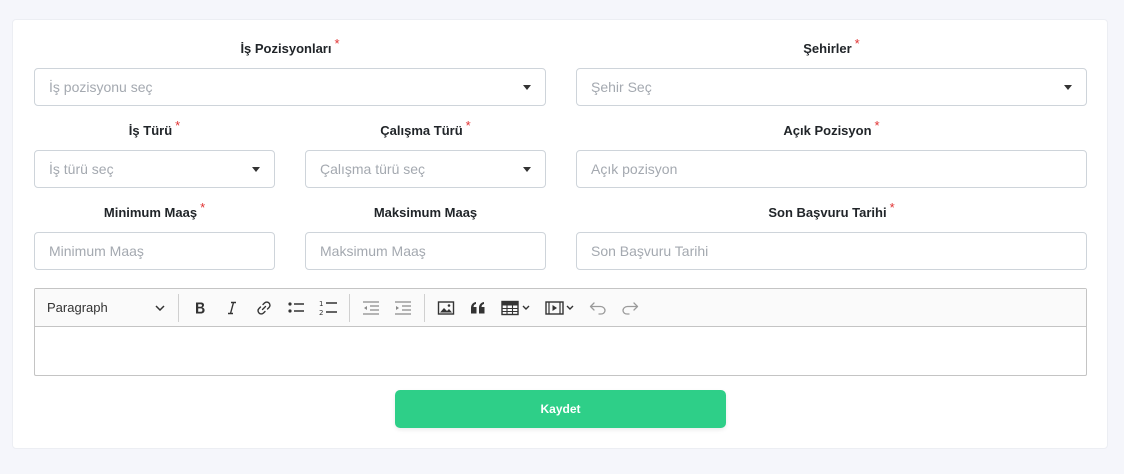 The height and width of the screenshot is (474, 1124). Describe the element at coordinates (290, 46) in the screenshot. I see `position-label: İş Pozisyonları *` at that location.